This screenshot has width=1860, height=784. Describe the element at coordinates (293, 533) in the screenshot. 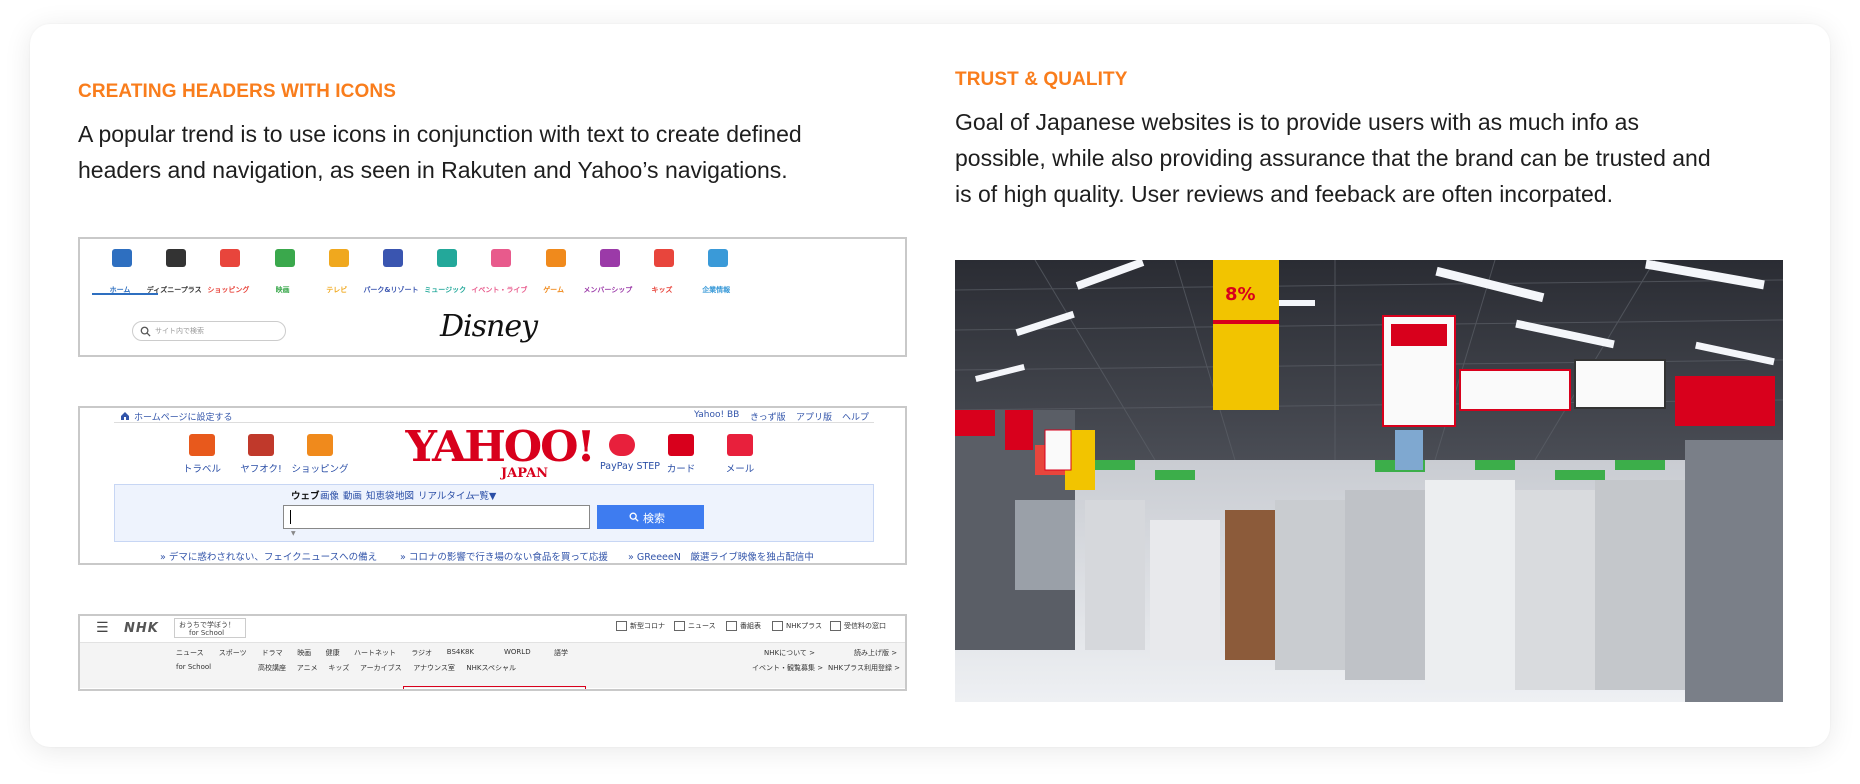

I see `expand-arrow-icon: ▼` at that location.